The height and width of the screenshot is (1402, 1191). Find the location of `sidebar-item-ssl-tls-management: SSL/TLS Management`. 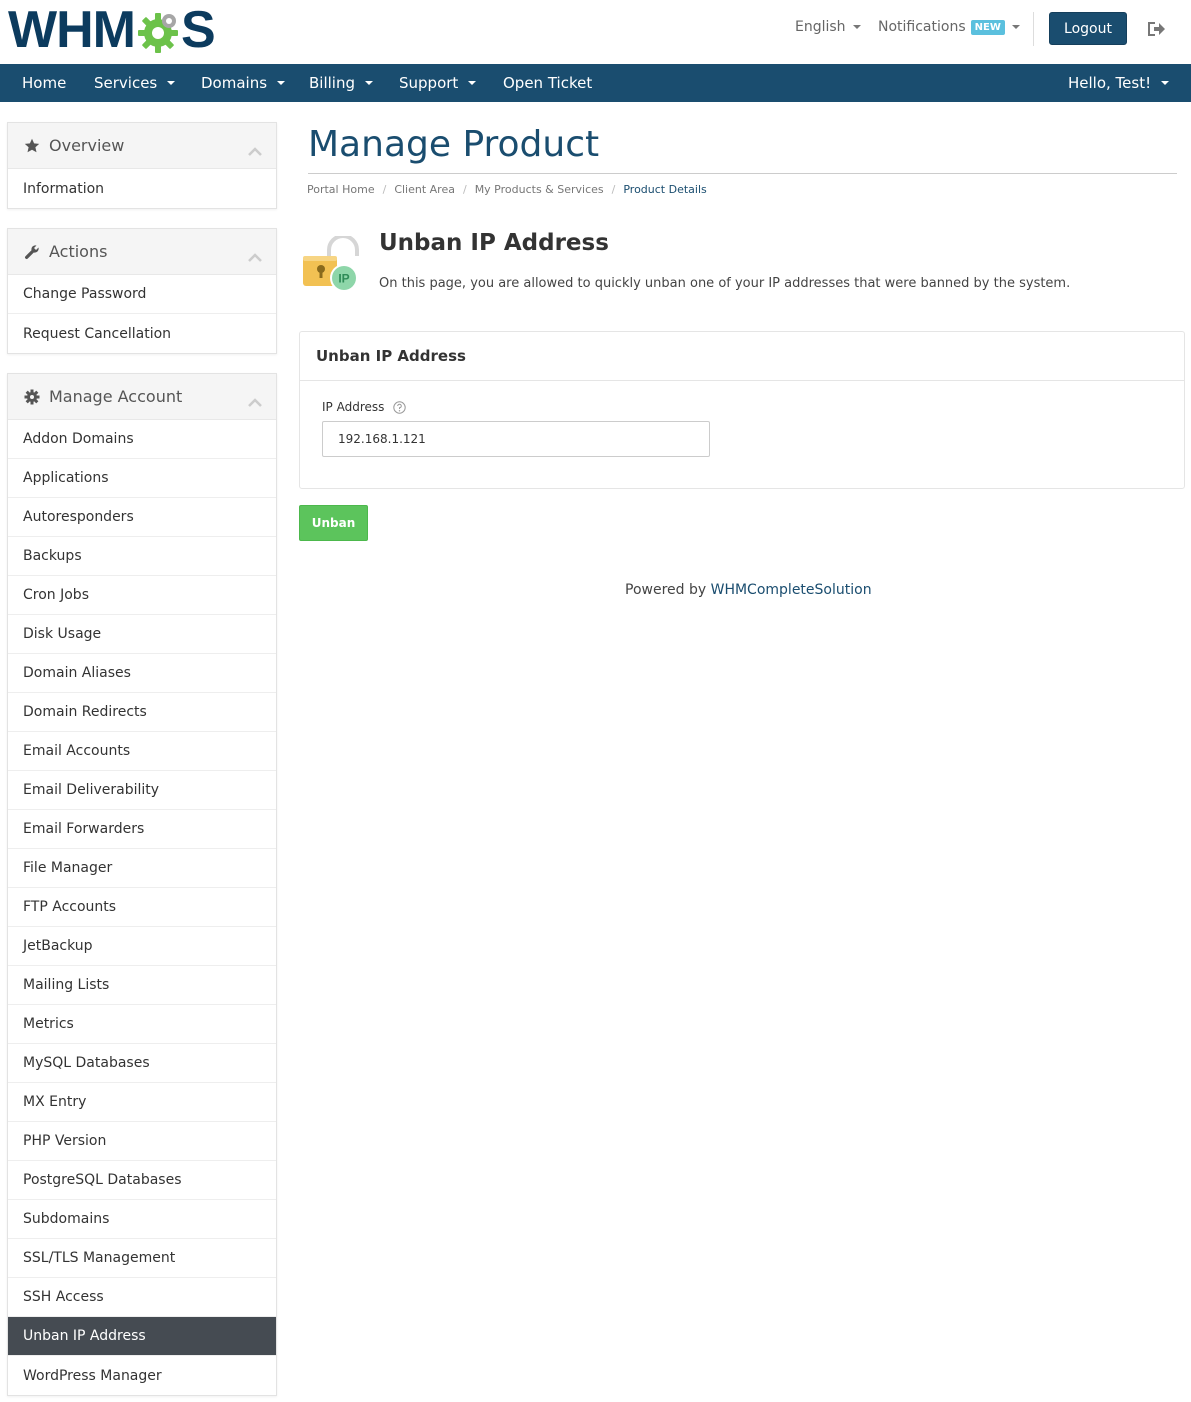

sidebar-item-ssl-tls-management: SSL/TLS Management is located at coordinates (142, 1258).